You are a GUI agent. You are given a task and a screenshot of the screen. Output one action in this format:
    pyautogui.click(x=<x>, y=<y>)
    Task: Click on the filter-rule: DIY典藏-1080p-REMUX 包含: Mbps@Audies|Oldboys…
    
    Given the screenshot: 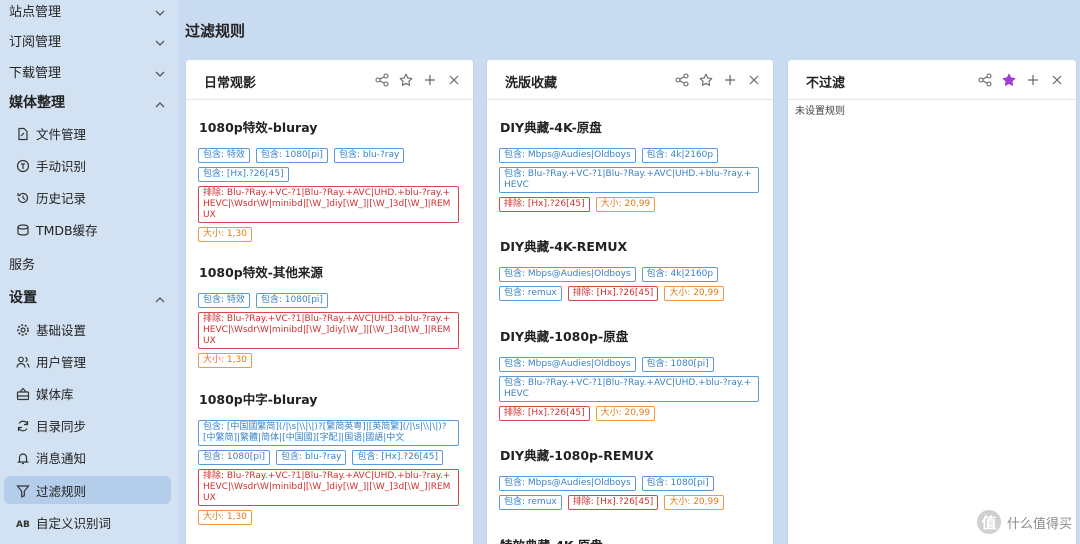 What is the action you would take?
    pyautogui.click(x=629, y=477)
    